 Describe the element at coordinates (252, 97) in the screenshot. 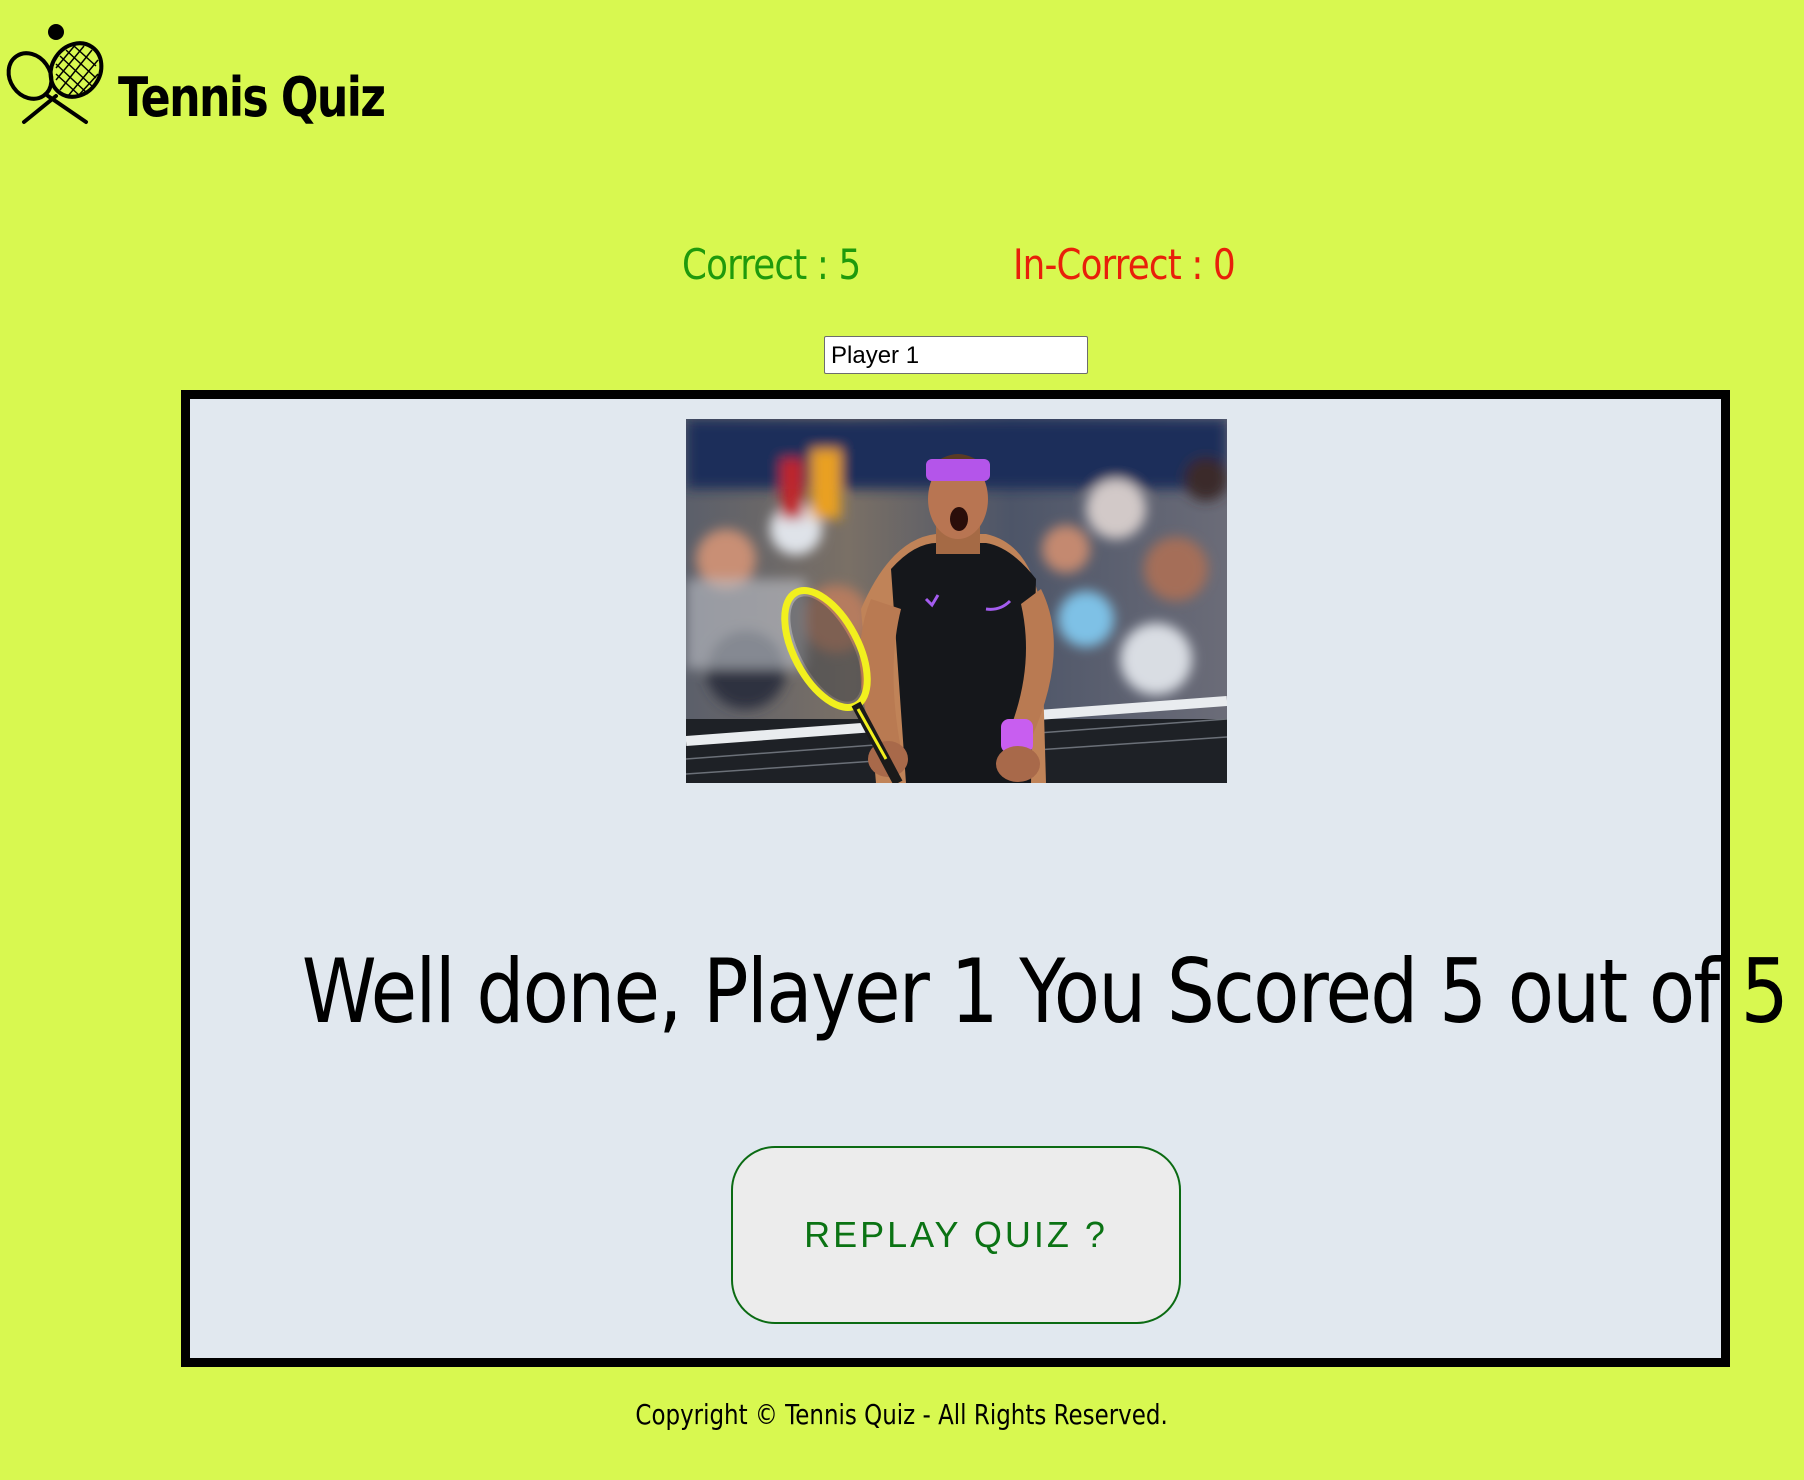

I see `site-title: Tennis Quiz` at that location.